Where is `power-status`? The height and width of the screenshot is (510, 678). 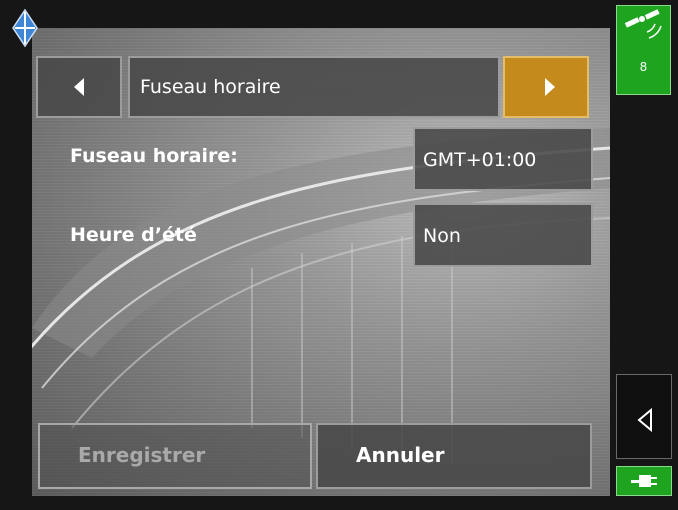 power-status is located at coordinates (644, 481).